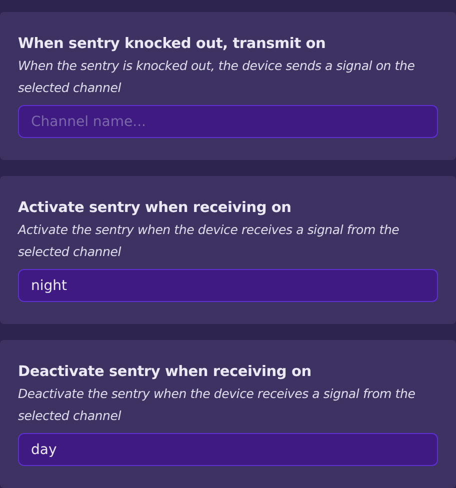  I want to click on setting-description: When the sentry is knocked out, the device sends a signal on the selected channel, so click(217, 77).